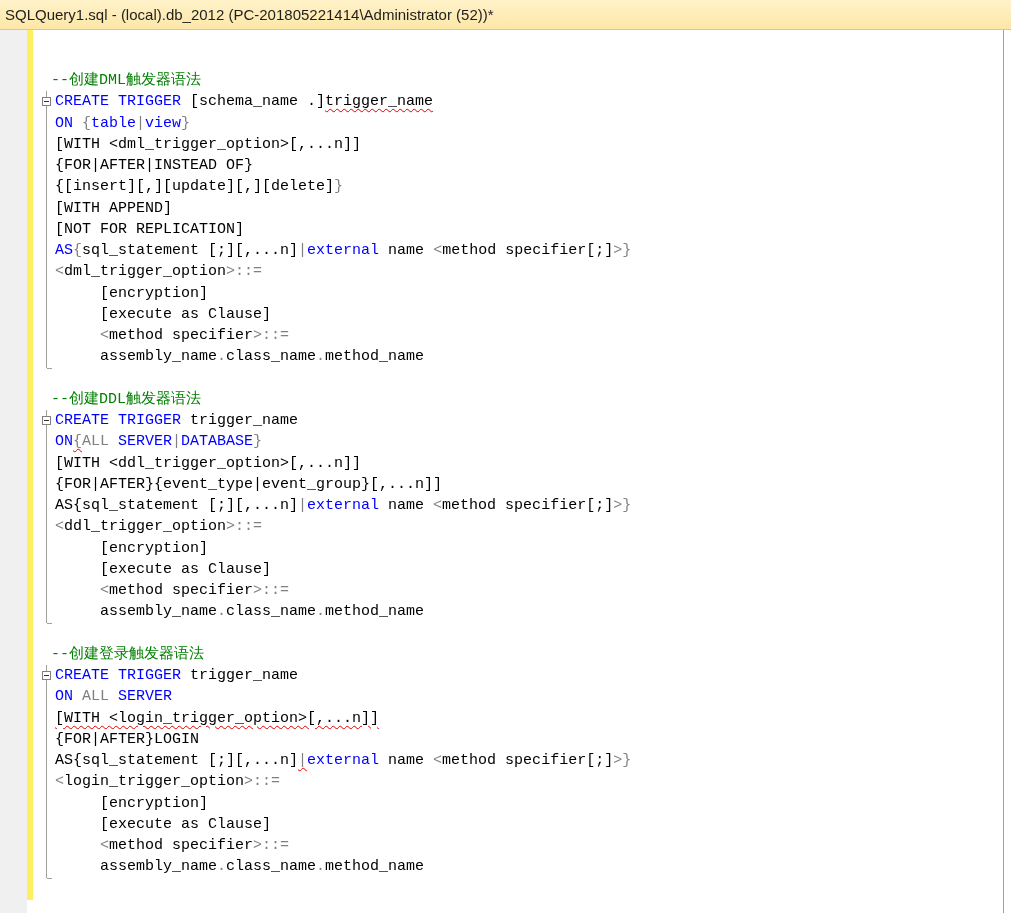 Image resolution: width=1011 pixels, height=913 pixels. What do you see at coordinates (199, 187) in the screenshot?
I see `code-line: {[insert][,][update][,][delete]}` at bounding box center [199, 187].